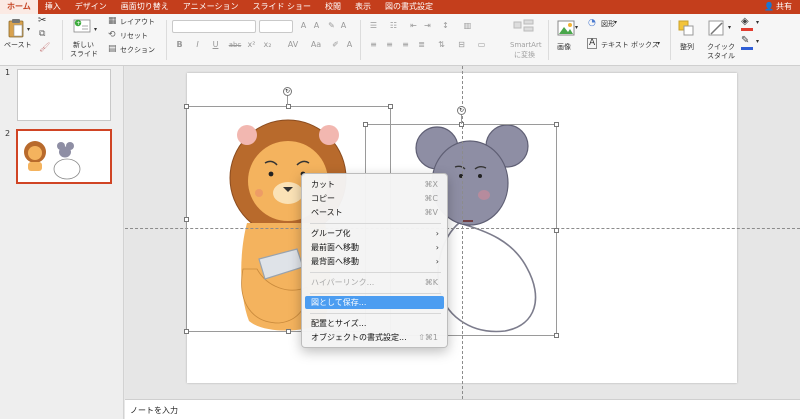 The height and width of the screenshot is (419, 800). I want to click on font-shrink-icon: A, so click(316, 26).